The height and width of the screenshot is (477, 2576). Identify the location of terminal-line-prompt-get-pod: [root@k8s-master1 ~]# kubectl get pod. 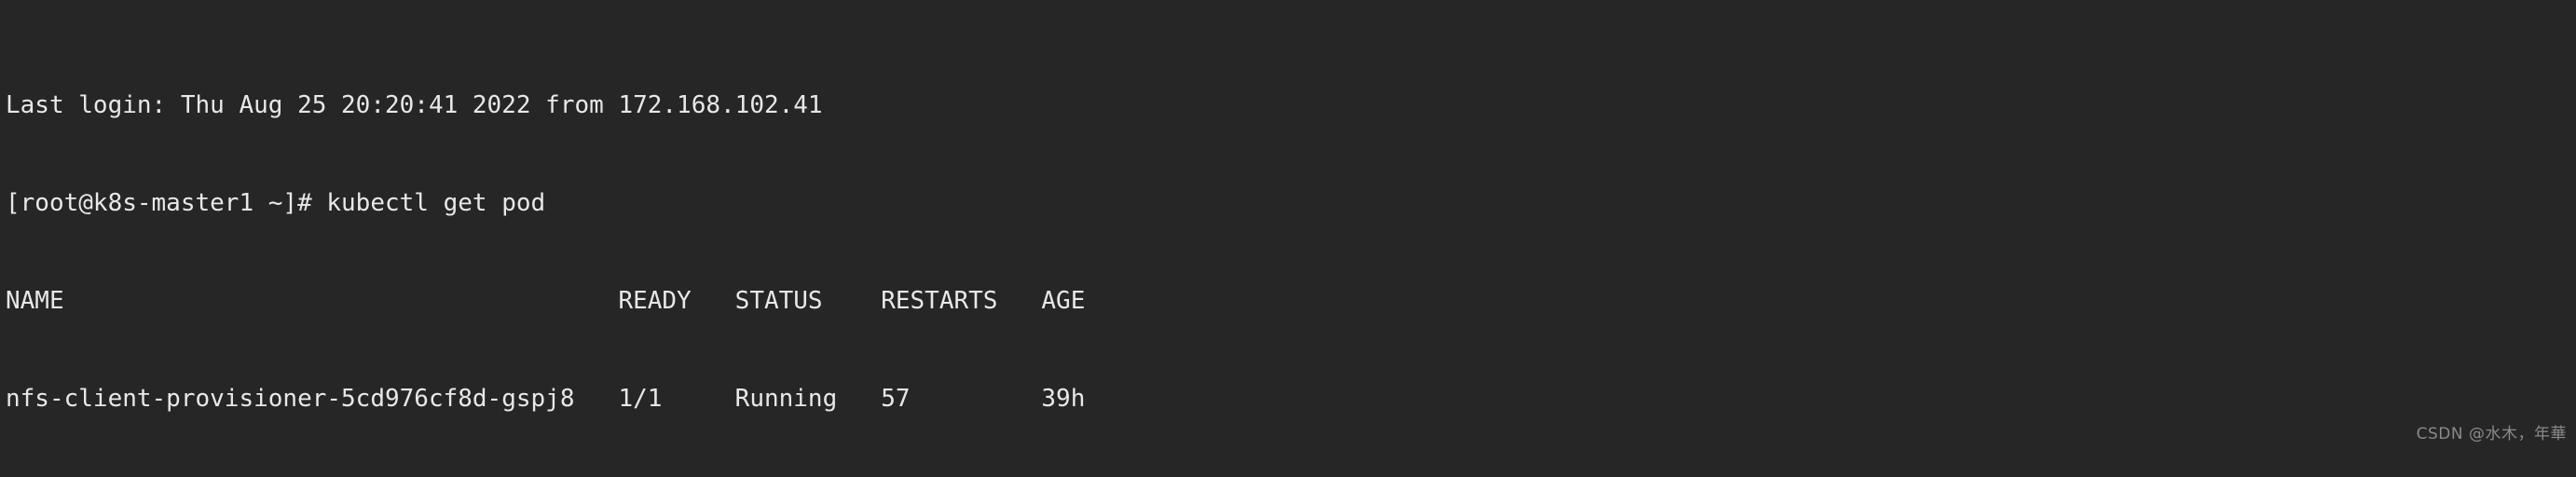
(276, 203).